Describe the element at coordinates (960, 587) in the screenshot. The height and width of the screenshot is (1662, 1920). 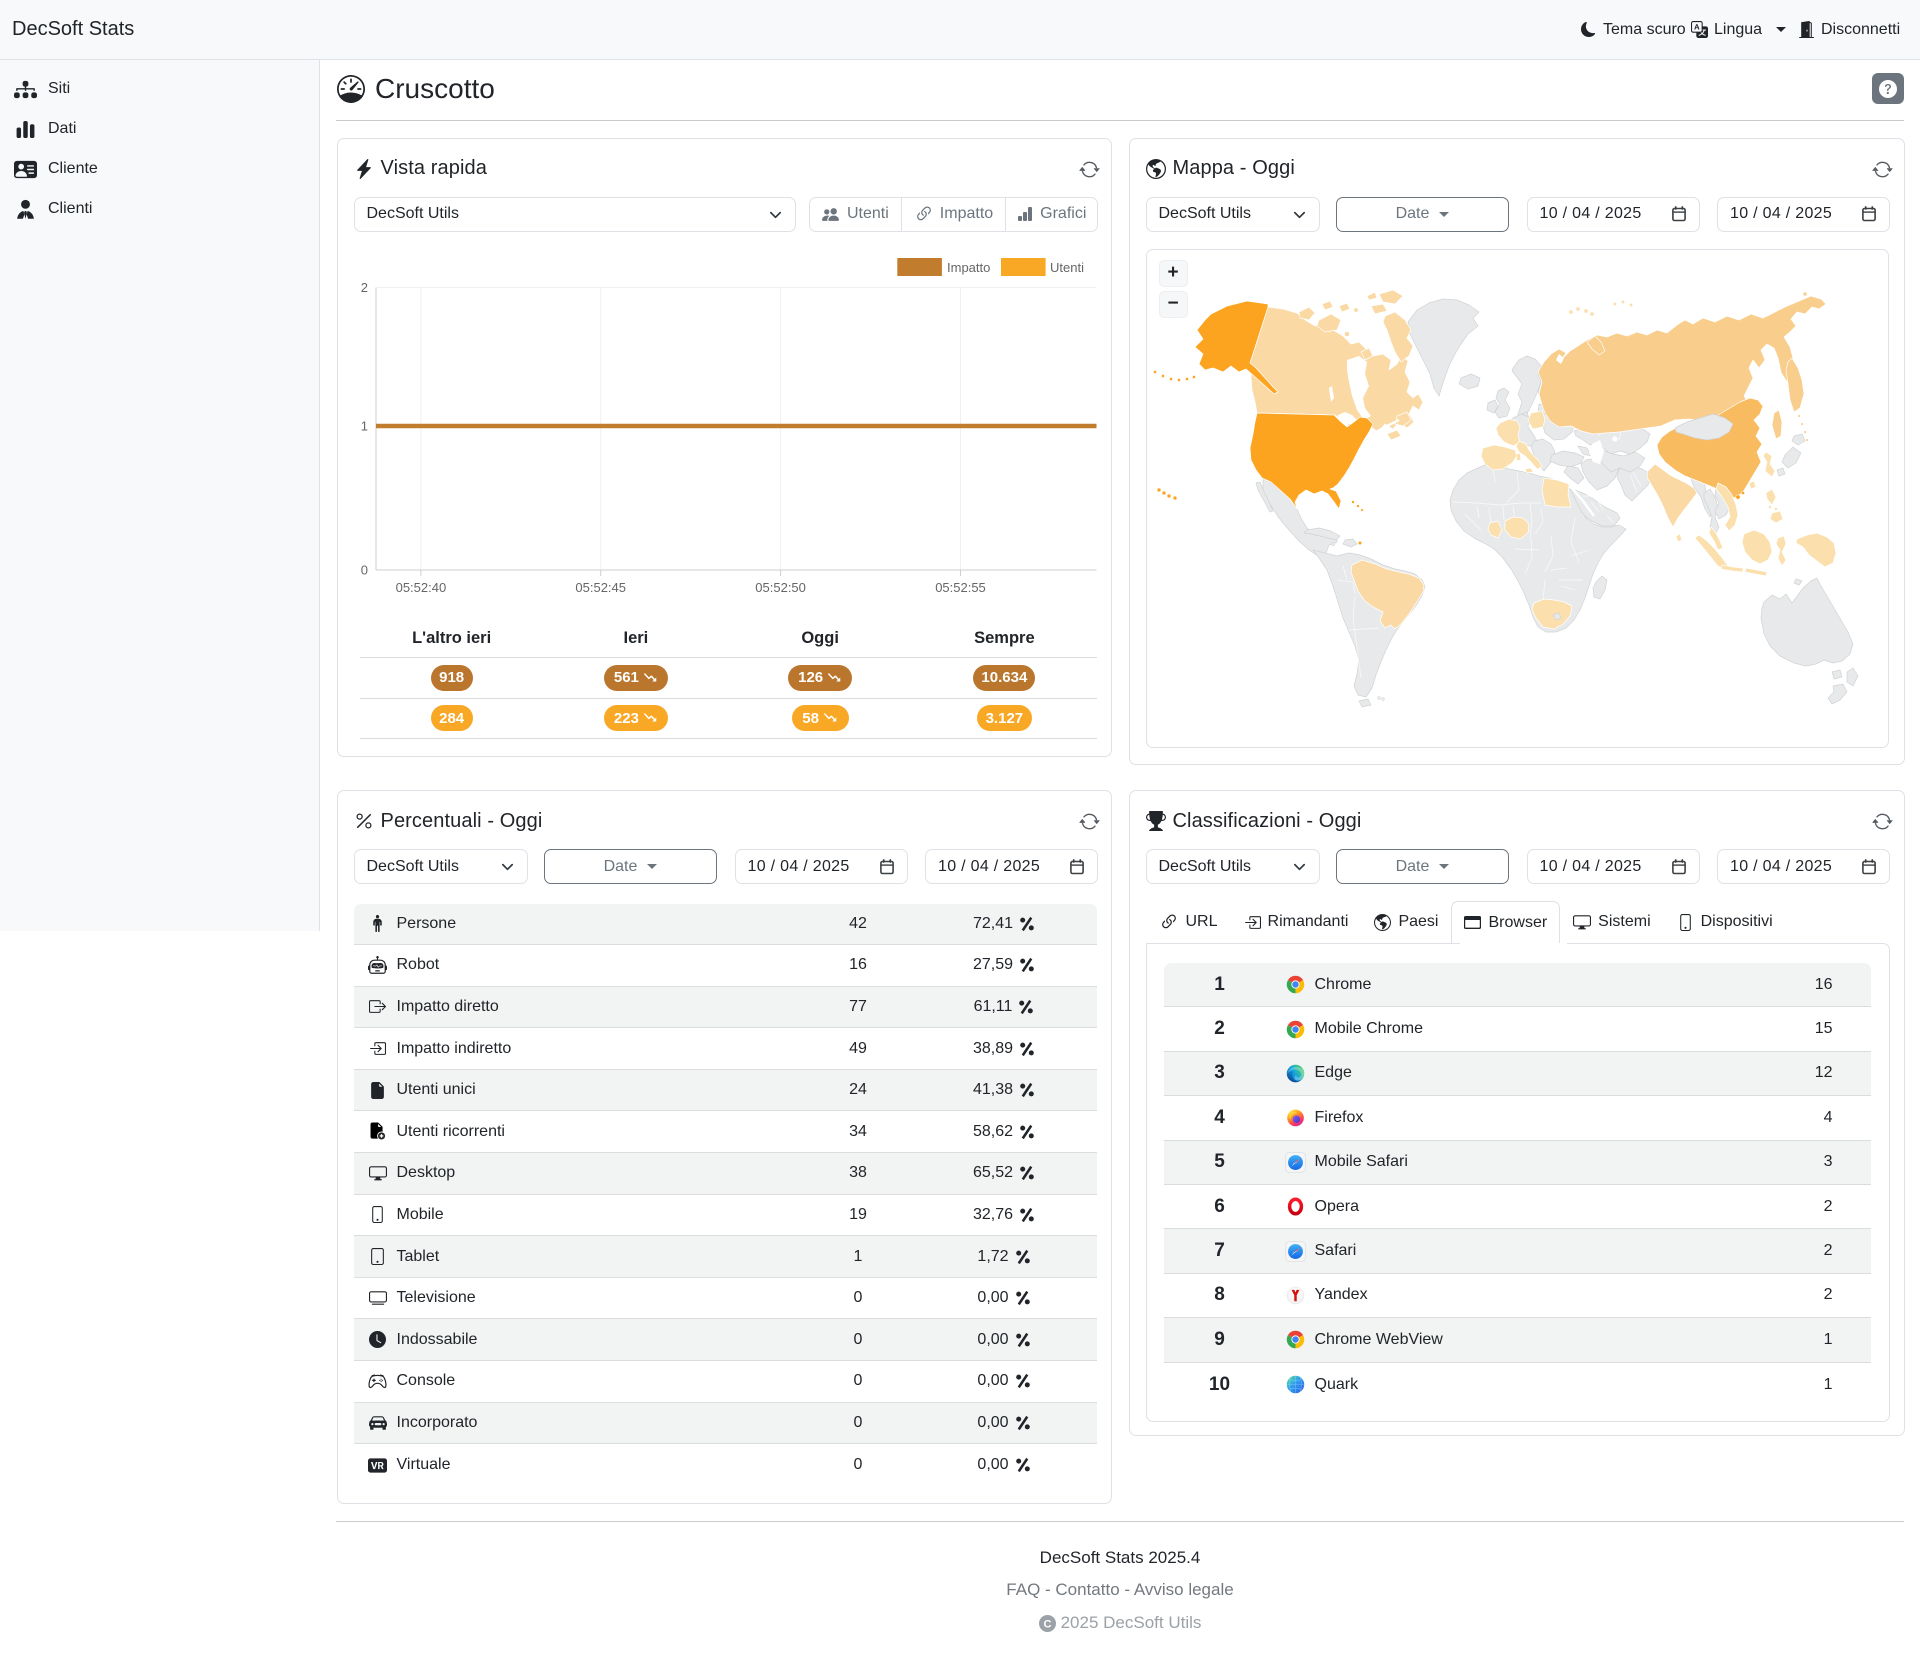
I see `svg-text: 05:52:55` at that location.